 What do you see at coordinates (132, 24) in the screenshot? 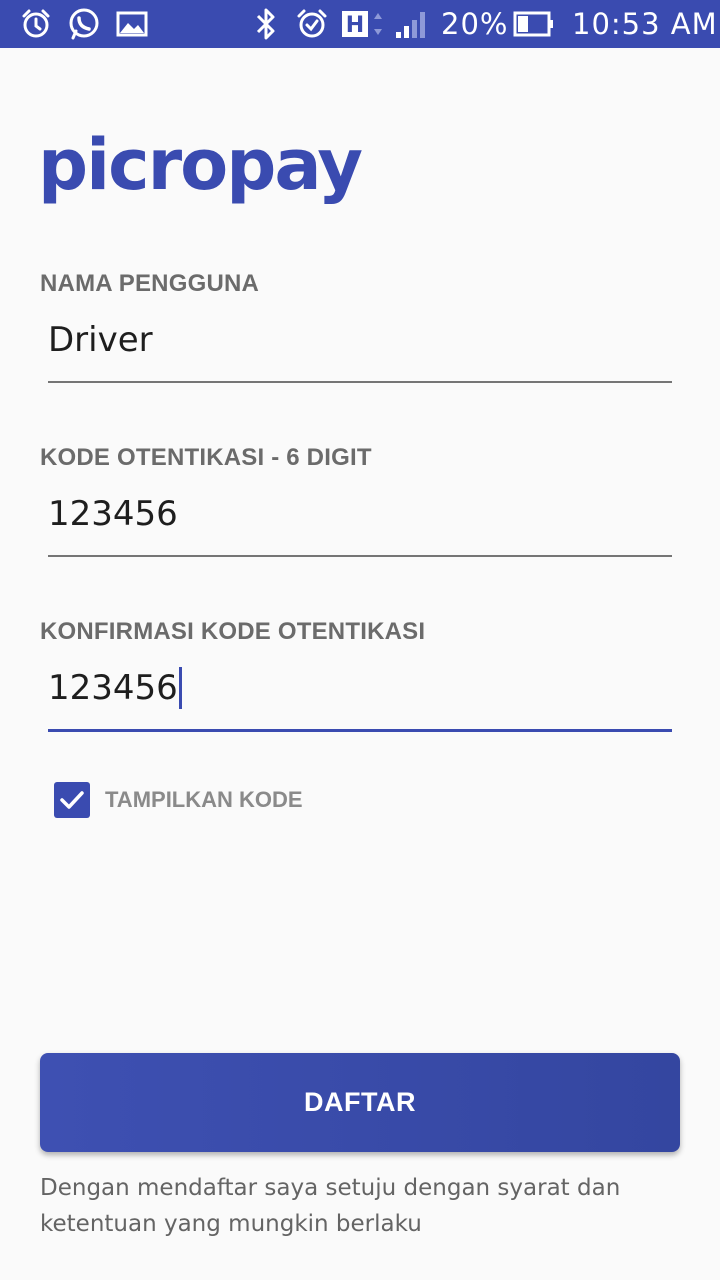
I see `gallery-icon` at bounding box center [132, 24].